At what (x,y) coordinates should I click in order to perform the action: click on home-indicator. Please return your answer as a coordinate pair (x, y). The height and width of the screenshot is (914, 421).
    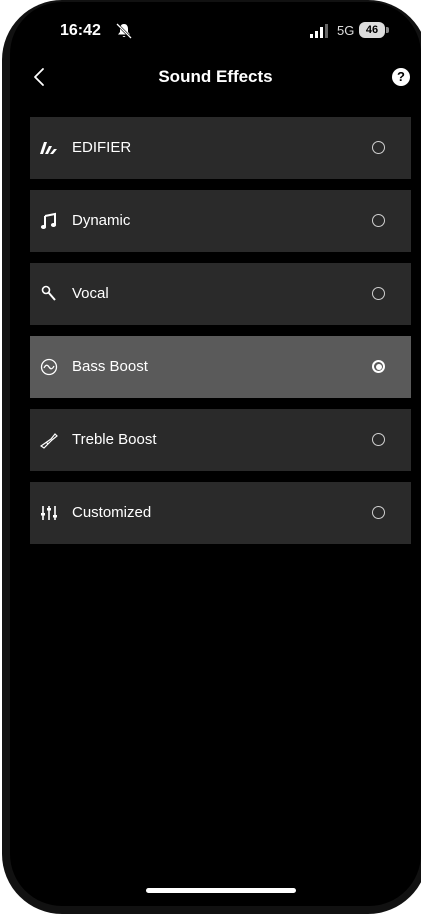
    Looking at the image, I should click on (221, 890).